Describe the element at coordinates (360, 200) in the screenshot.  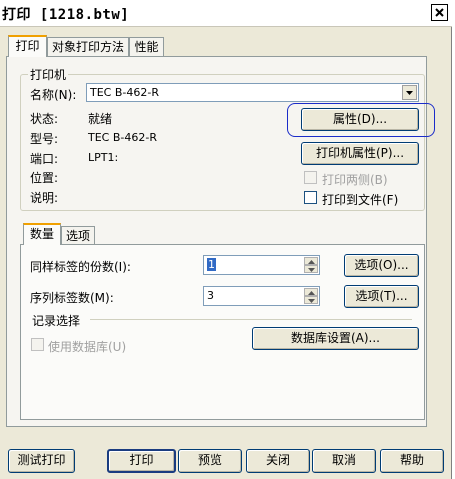
I see `print-to-file-label: 打印到文件(F)` at that location.